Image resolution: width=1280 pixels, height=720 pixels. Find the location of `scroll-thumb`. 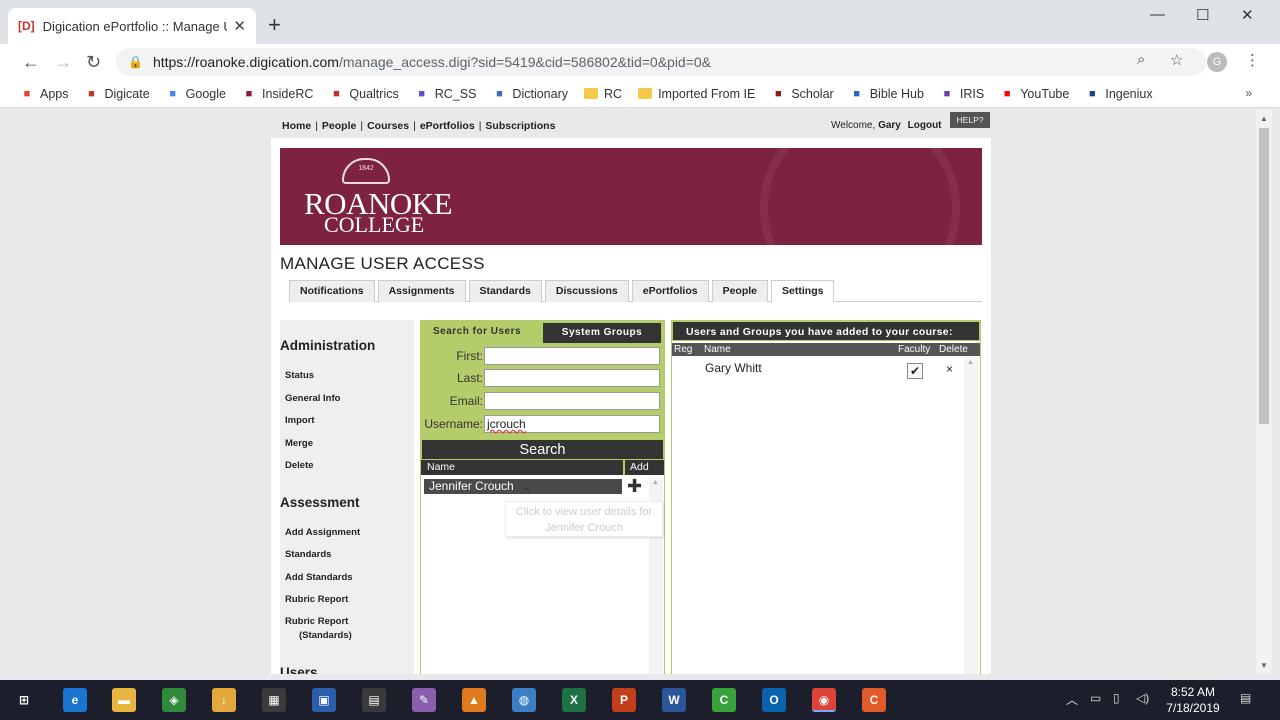

scroll-thumb is located at coordinates (1264, 276).